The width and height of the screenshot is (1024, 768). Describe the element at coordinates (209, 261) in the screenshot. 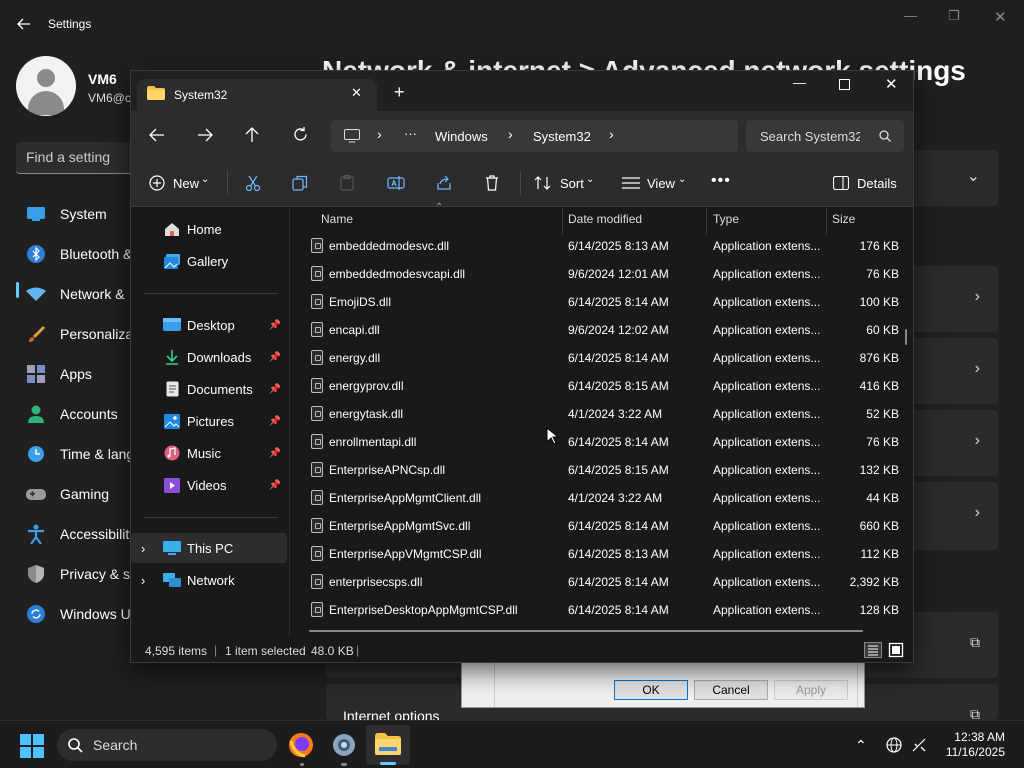

I see `nav-gallery: Gallery` at that location.